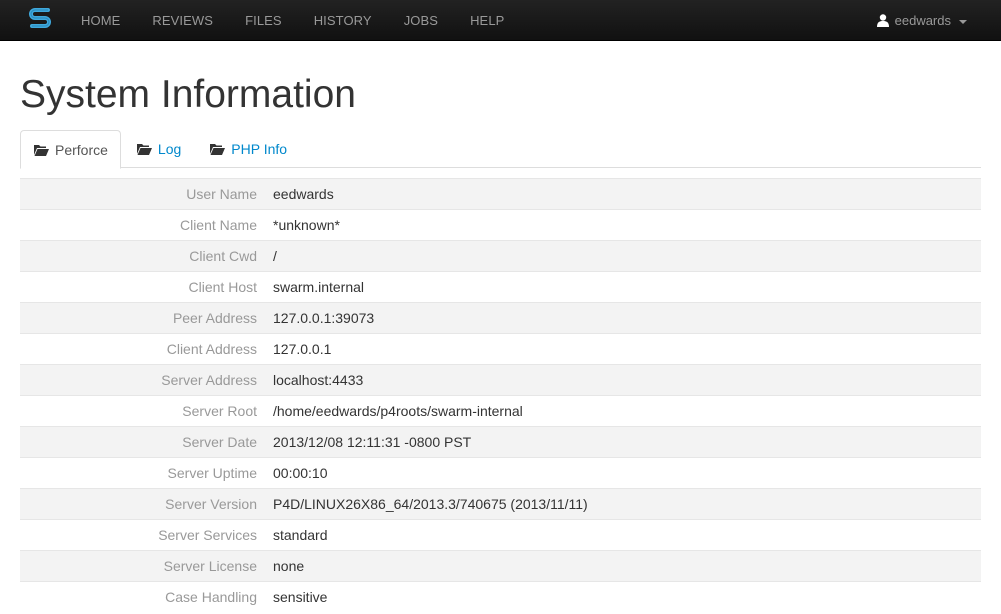 This screenshot has width=1001, height=614. Describe the element at coordinates (500, 149) in the screenshot. I see `tab-bar: Perforce Log PHP Info` at that location.